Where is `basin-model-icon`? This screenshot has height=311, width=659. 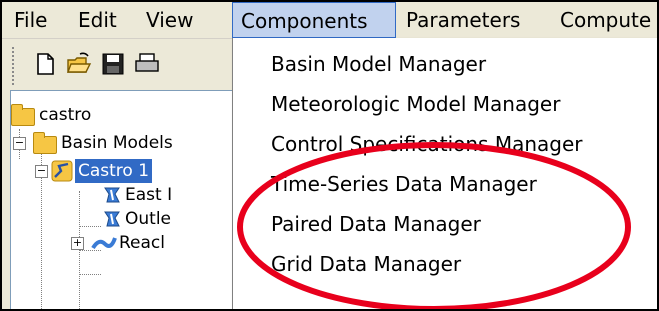
basin-model-icon is located at coordinates (62, 171).